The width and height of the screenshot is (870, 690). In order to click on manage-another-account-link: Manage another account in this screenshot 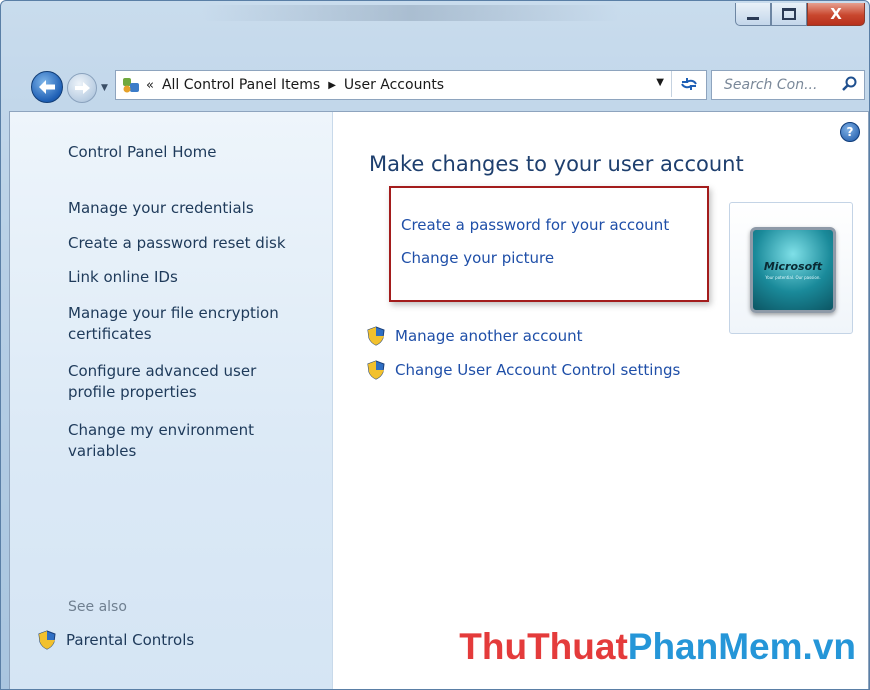, I will do `click(475, 336)`.